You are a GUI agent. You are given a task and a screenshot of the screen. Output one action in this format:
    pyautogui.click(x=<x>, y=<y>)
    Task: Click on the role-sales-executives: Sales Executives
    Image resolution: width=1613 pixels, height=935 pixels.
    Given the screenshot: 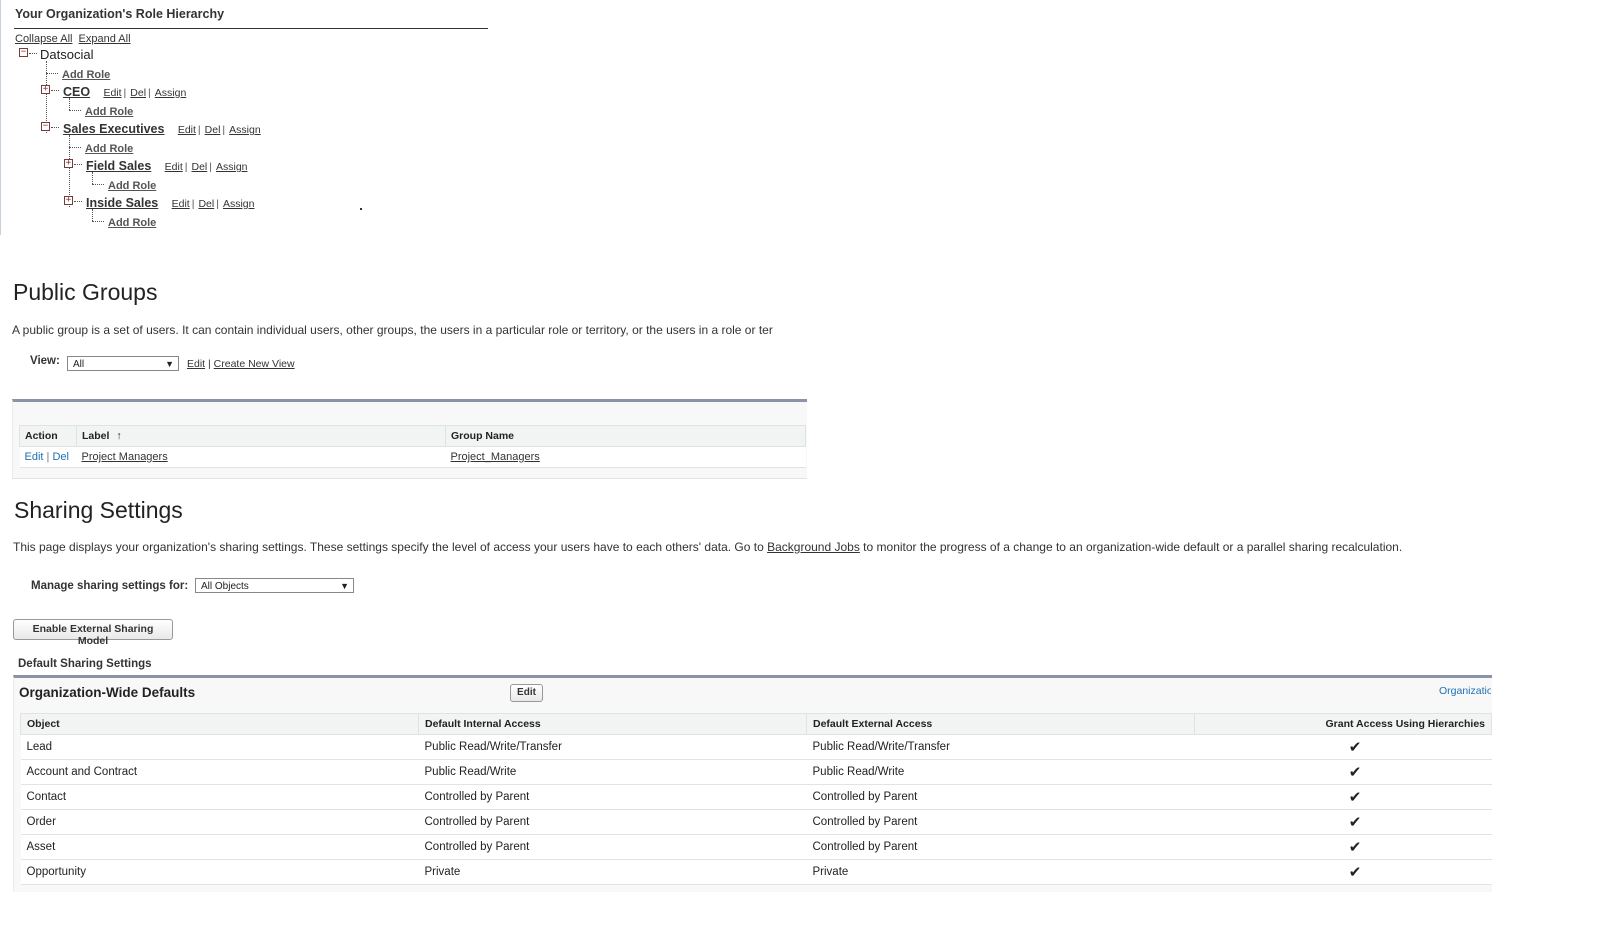 What is the action you would take?
    pyautogui.click(x=113, y=129)
    